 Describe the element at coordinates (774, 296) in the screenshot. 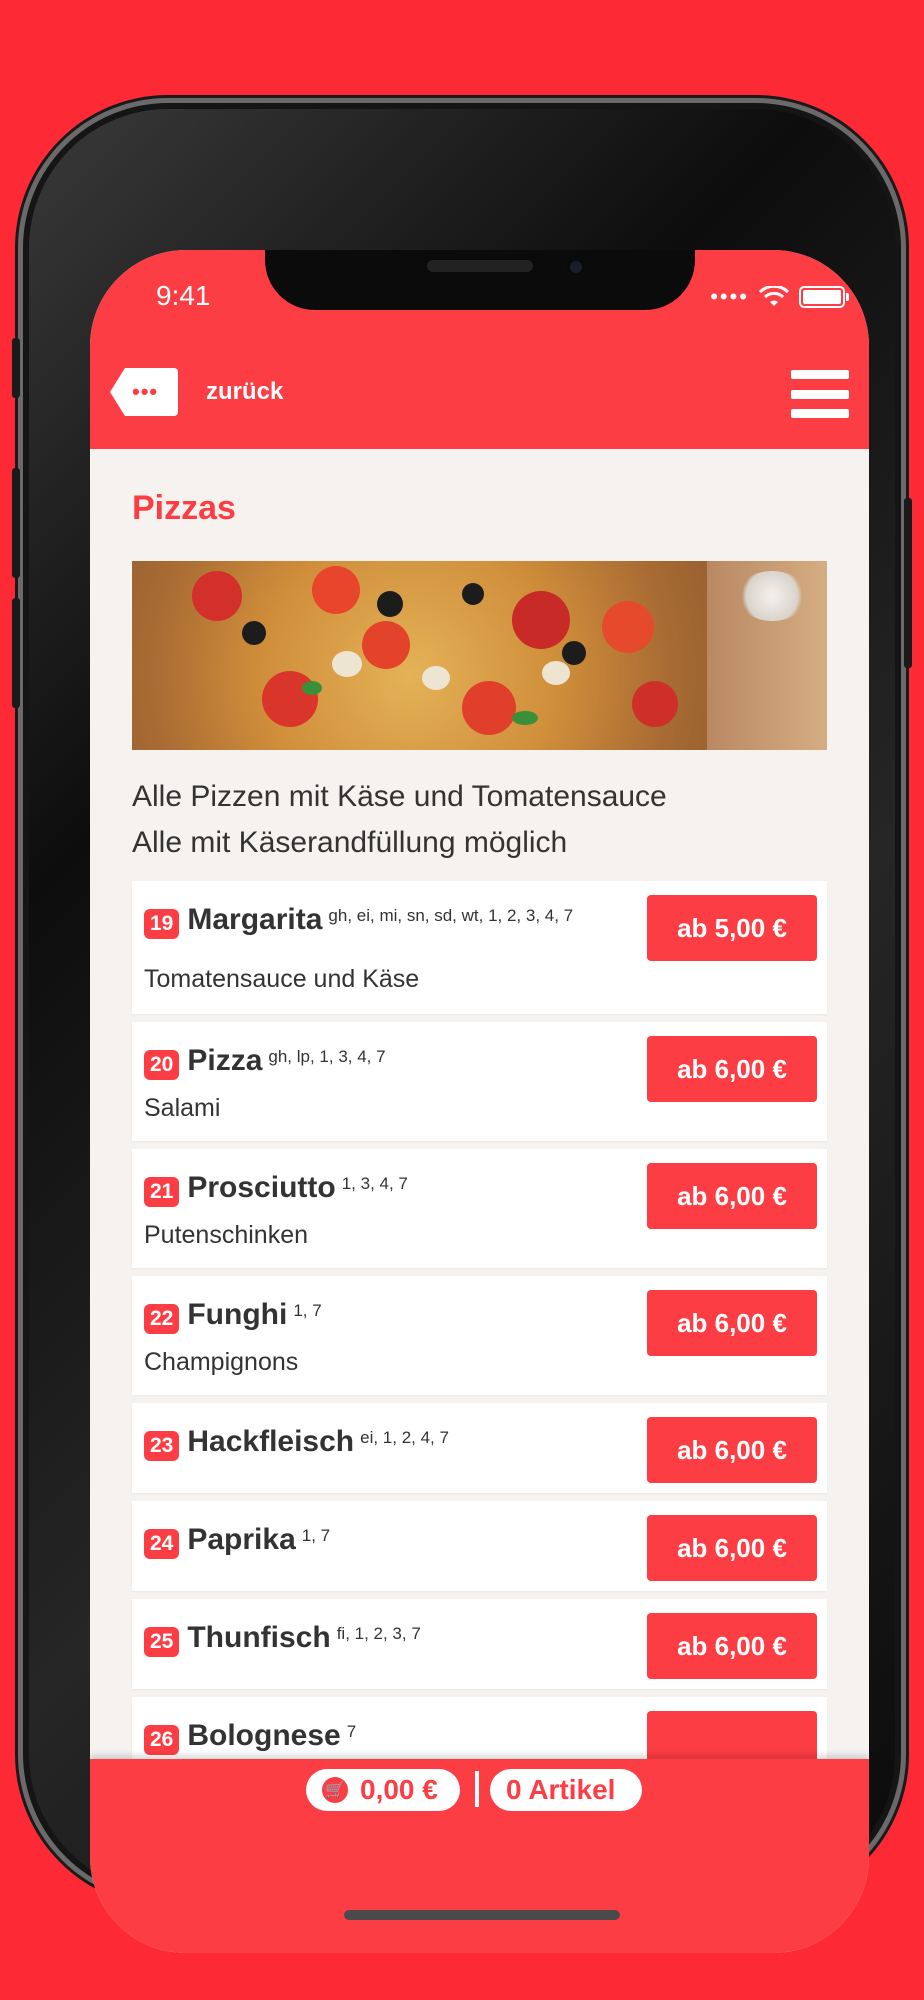

I see `wifi-icon` at that location.